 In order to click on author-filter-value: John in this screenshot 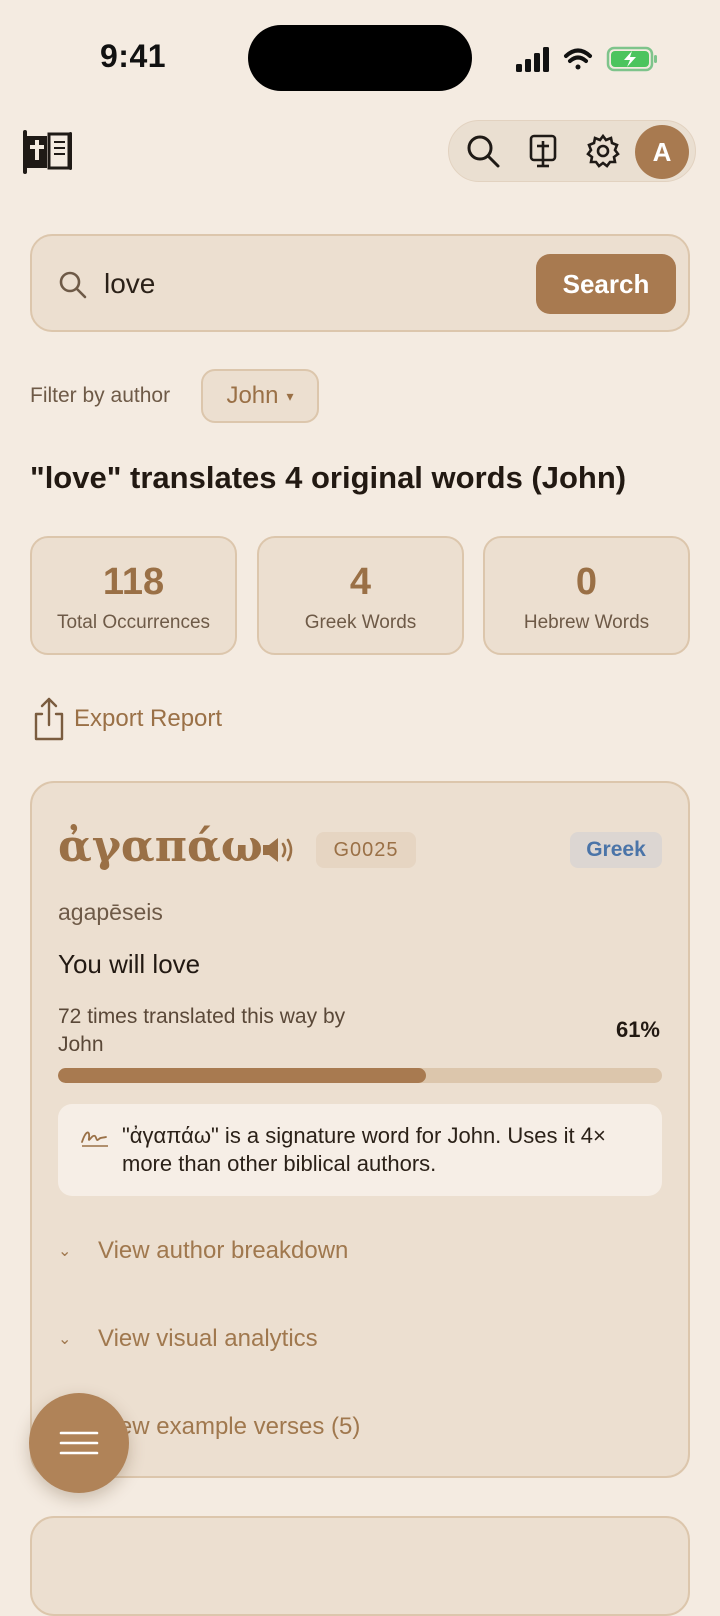, I will do `click(252, 395)`.